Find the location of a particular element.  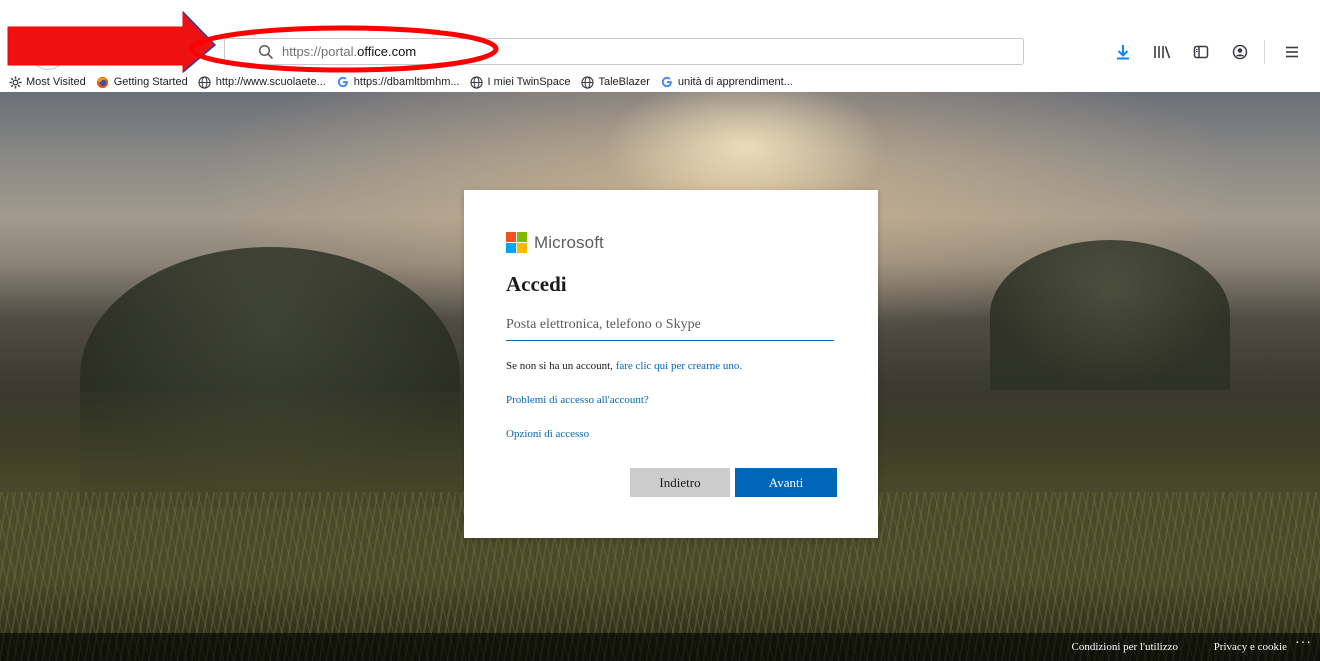

page-title: Accedi is located at coordinates (536, 284).